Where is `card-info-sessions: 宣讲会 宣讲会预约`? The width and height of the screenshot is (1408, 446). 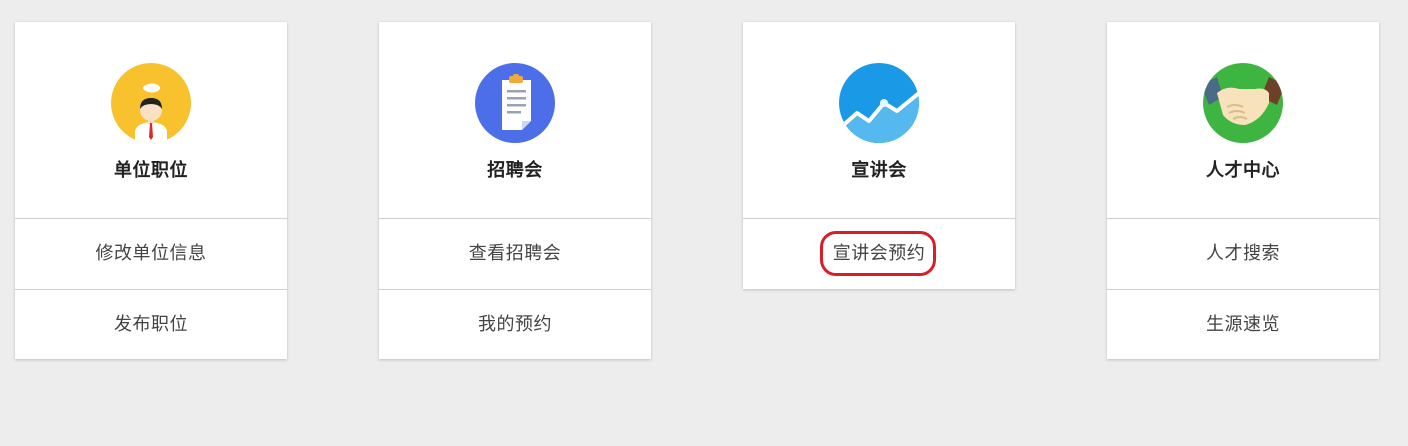 card-info-sessions: 宣讲会 宣讲会预约 is located at coordinates (879, 155).